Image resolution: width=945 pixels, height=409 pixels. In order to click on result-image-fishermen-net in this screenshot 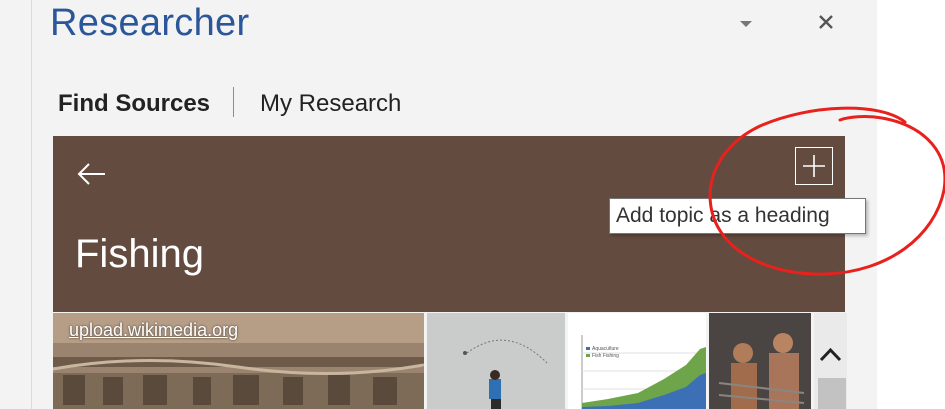, I will do `click(760, 361)`.